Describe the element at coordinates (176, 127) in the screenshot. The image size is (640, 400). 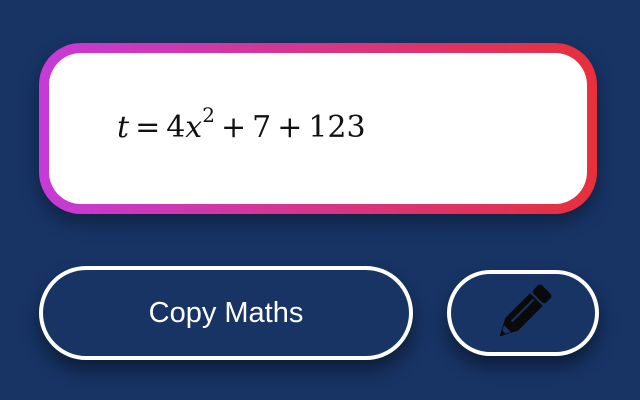
I see `formula-coef: 4` at that location.